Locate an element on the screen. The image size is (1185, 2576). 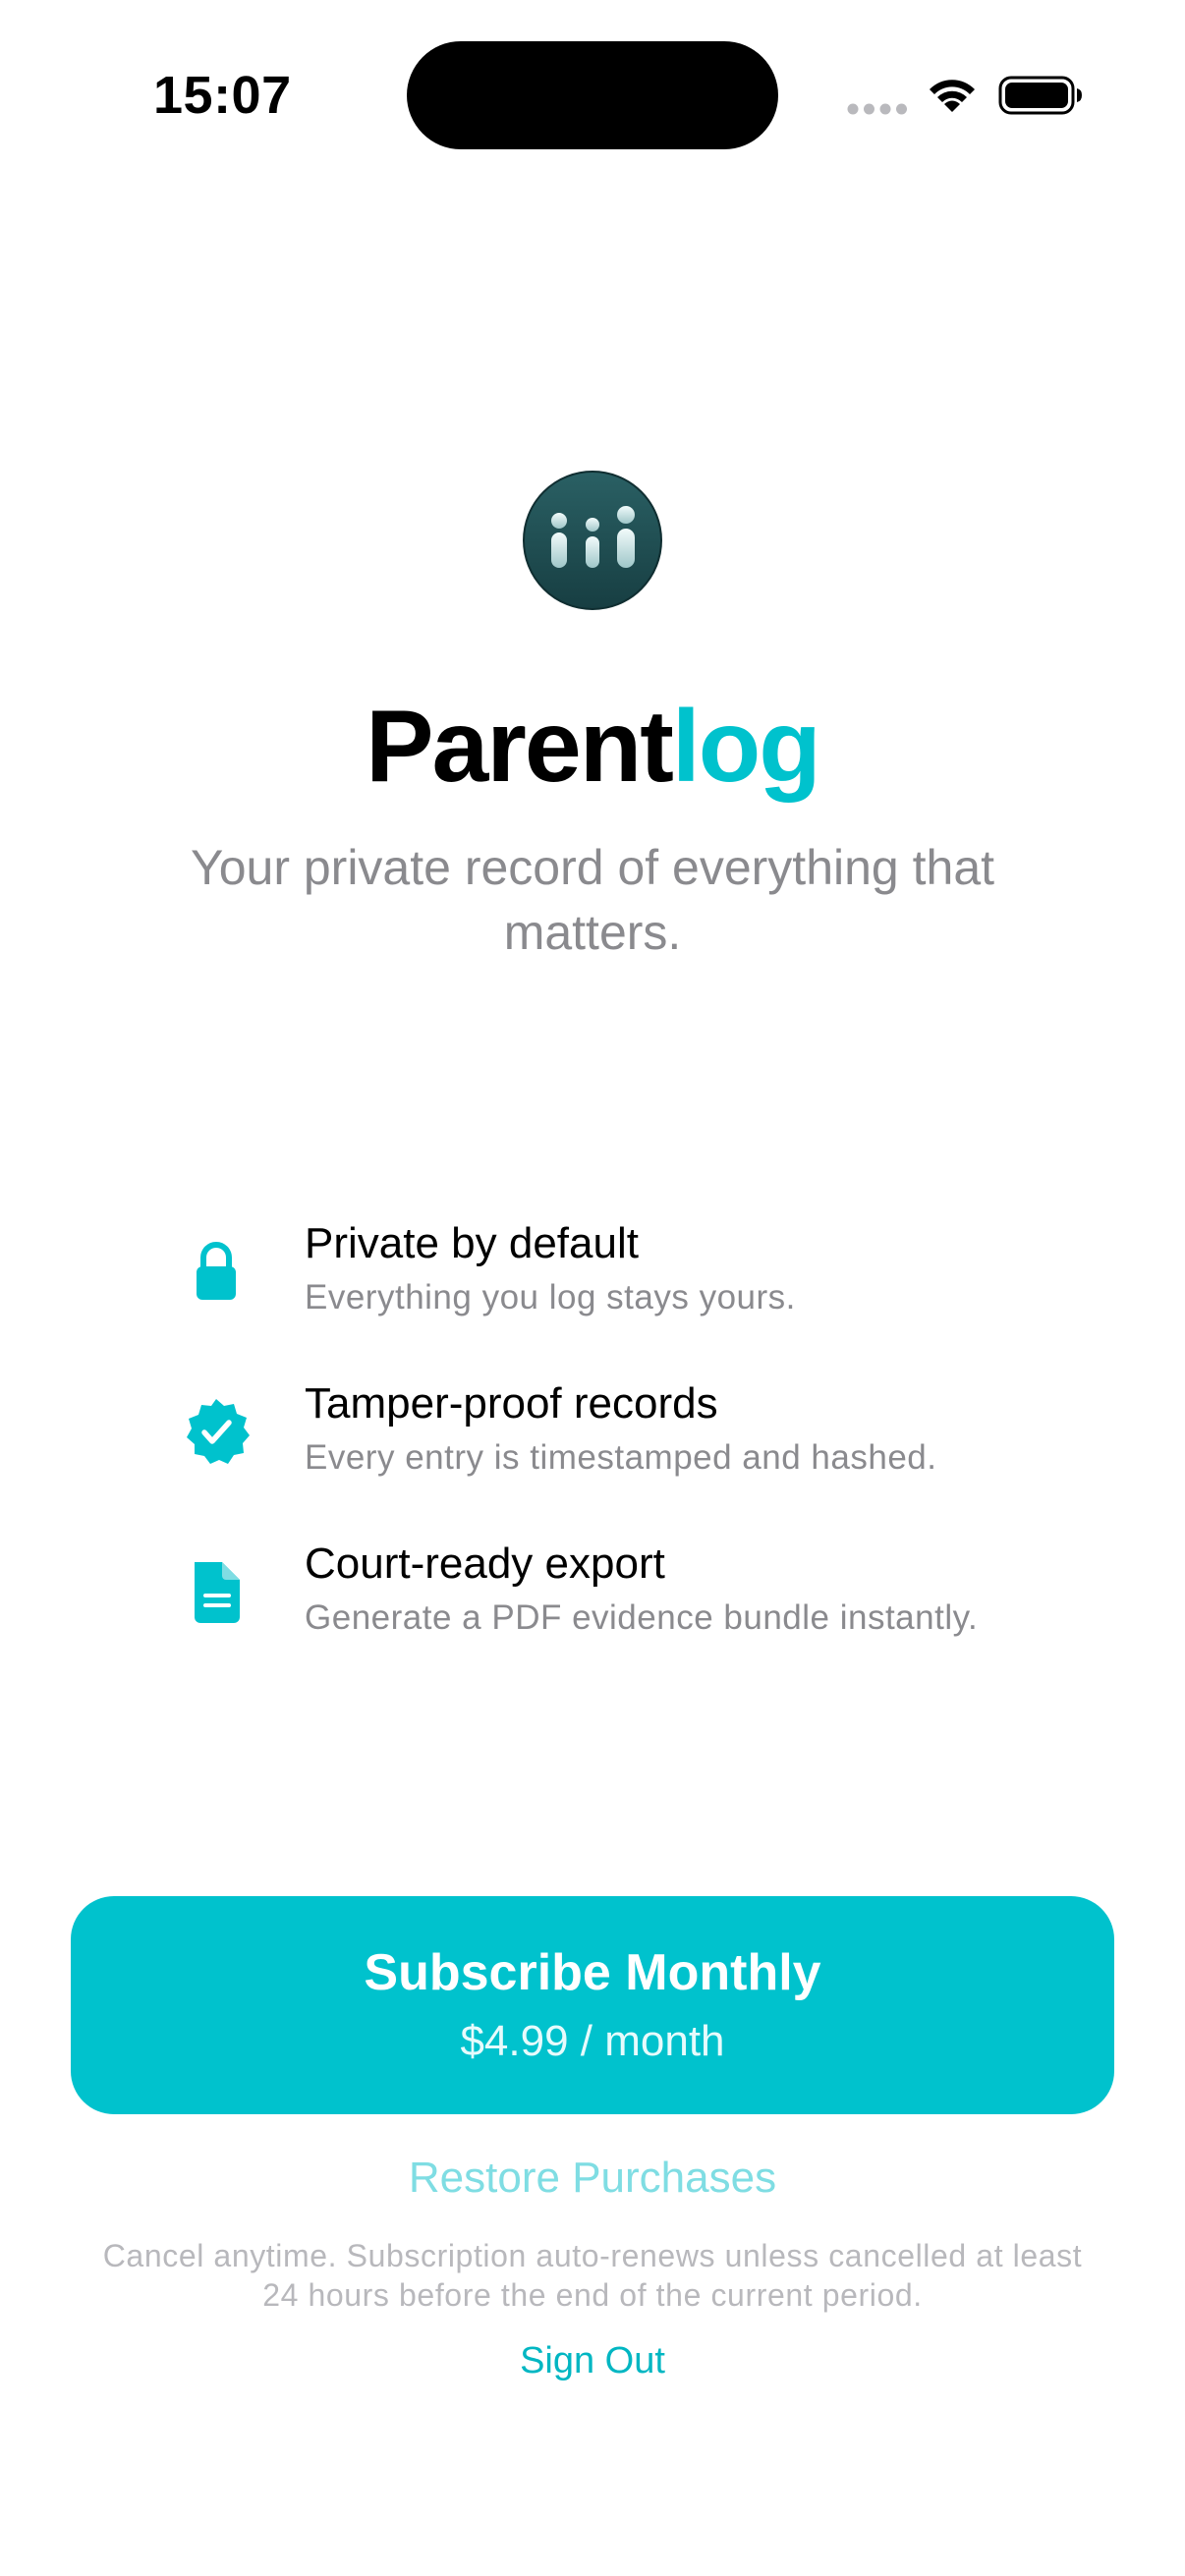
app-title: Parentlog is located at coordinates (592, 747).